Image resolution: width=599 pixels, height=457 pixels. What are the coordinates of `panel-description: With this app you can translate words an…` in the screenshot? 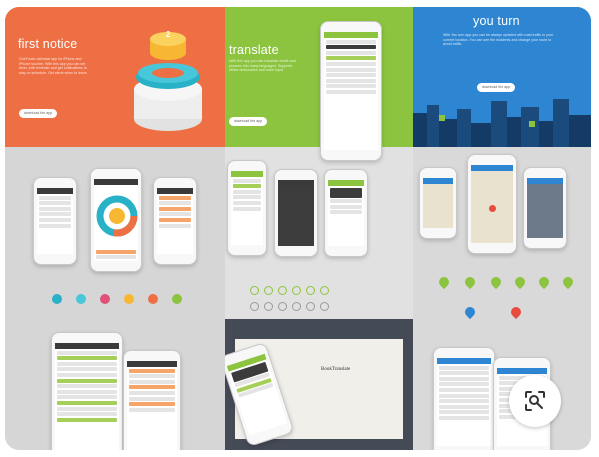 It's located at (262, 66).